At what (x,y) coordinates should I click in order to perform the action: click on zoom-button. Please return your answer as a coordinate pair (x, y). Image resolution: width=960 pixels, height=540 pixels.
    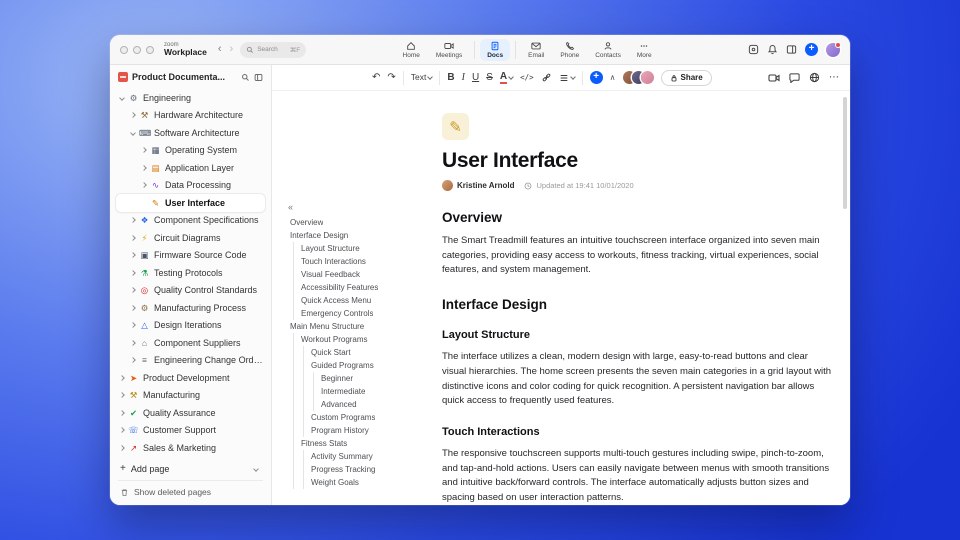
    Looking at the image, I should click on (150, 49).